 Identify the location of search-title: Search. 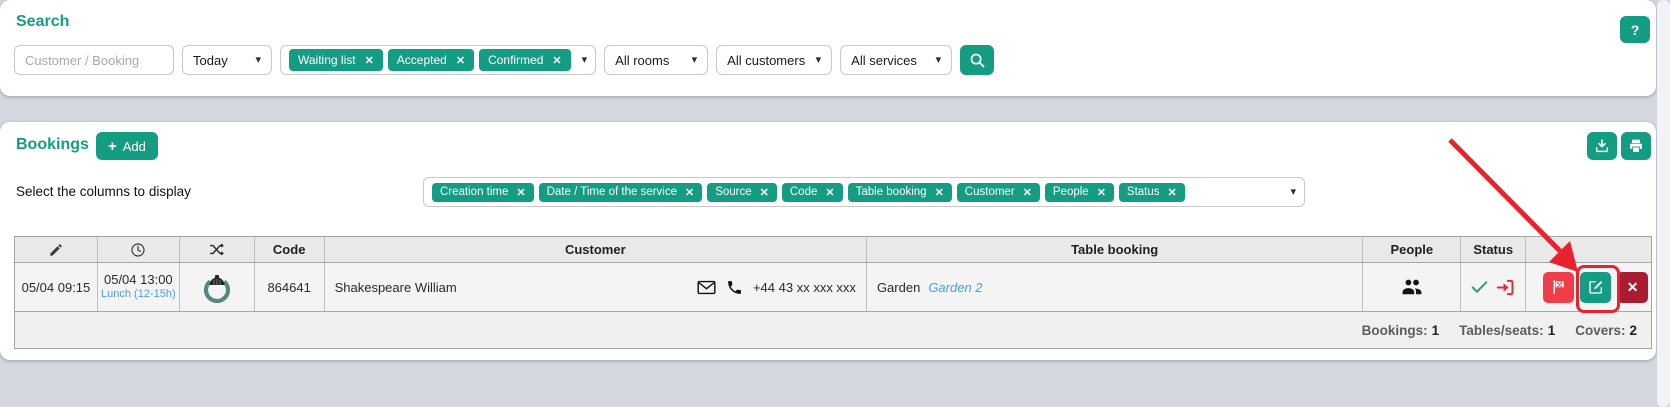
(43, 21).